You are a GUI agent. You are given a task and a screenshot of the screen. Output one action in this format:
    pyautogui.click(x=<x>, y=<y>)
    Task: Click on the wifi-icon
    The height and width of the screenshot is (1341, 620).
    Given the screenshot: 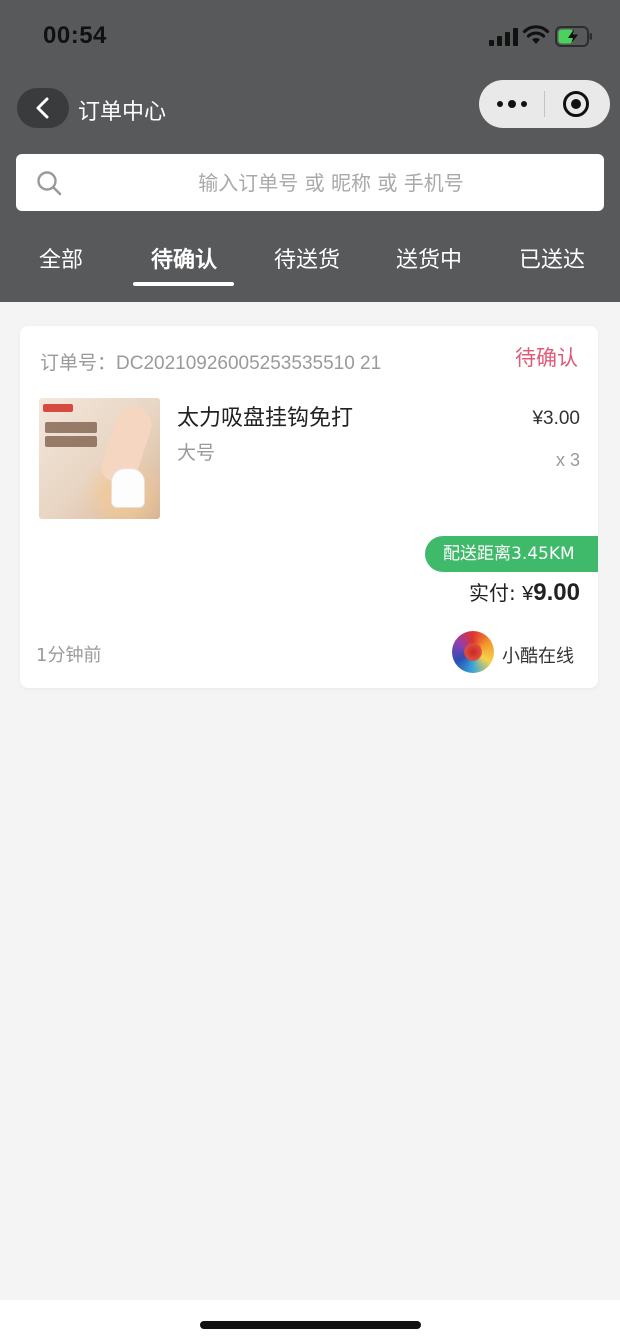 What is the action you would take?
    pyautogui.click(x=536, y=34)
    